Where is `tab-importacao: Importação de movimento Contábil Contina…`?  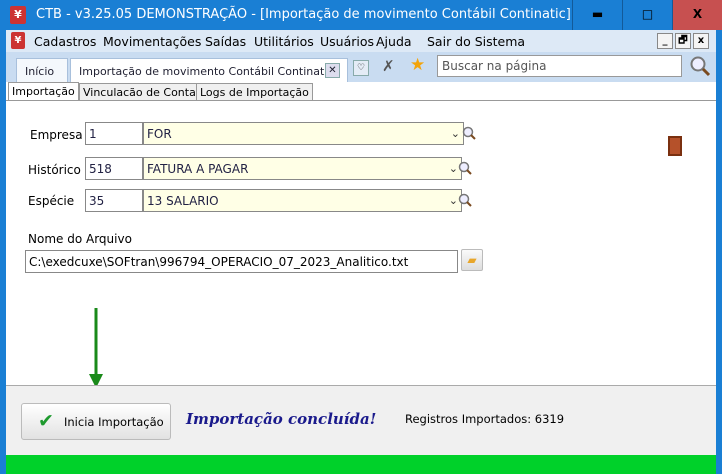
tab-importacao: Importação de movimento Contábil Contina… is located at coordinates (209, 70).